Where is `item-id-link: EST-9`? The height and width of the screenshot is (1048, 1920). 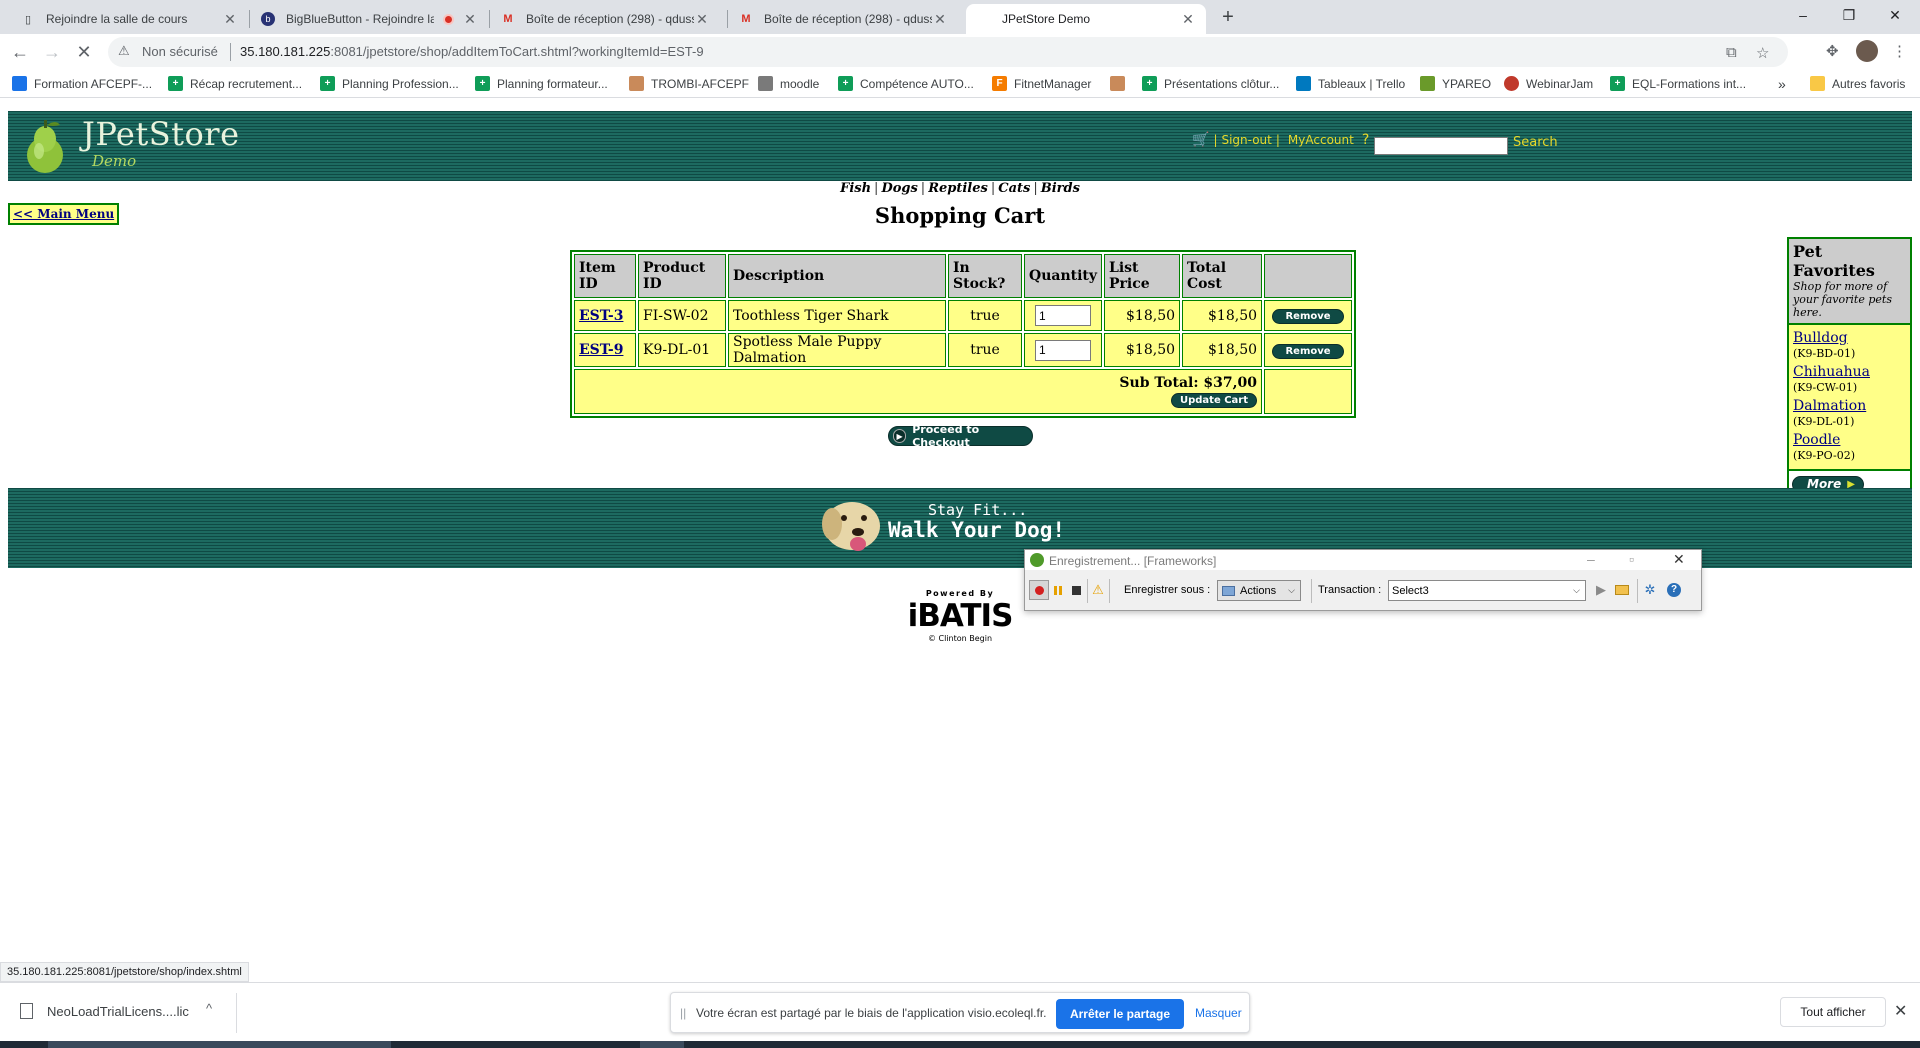 item-id-link: EST-9 is located at coordinates (601, 350).